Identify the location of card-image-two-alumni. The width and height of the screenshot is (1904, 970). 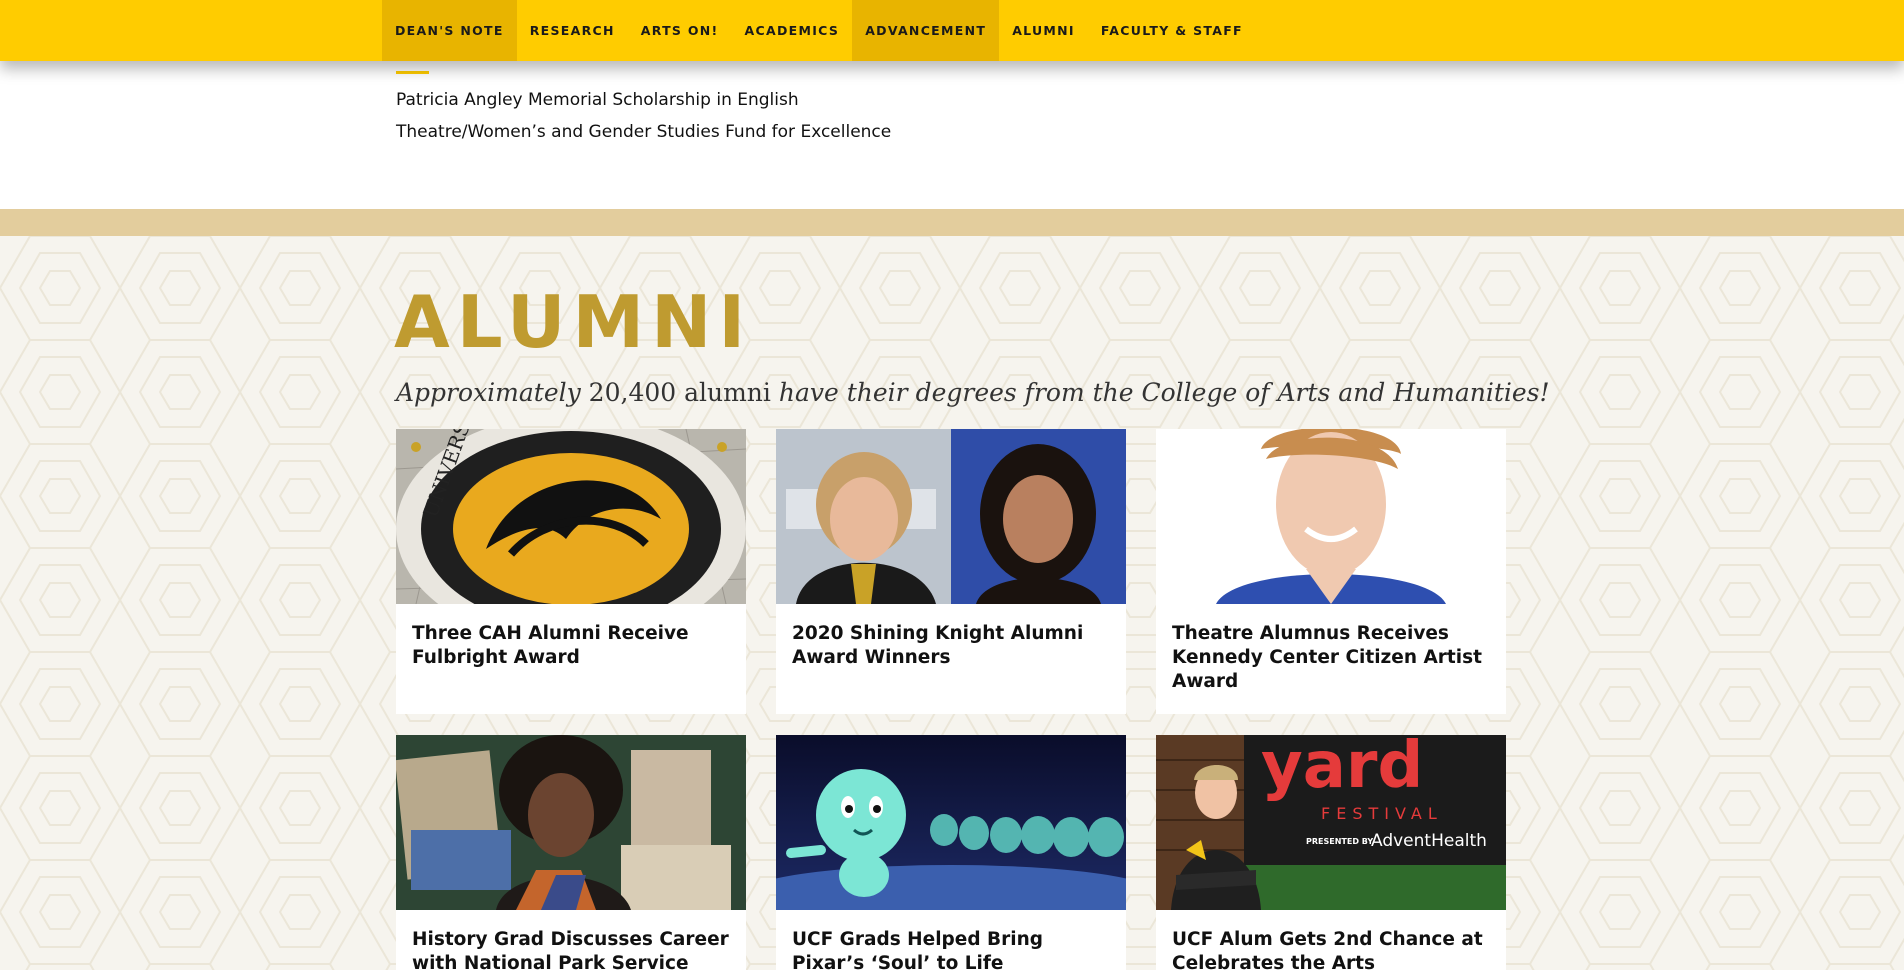
(951, 516).